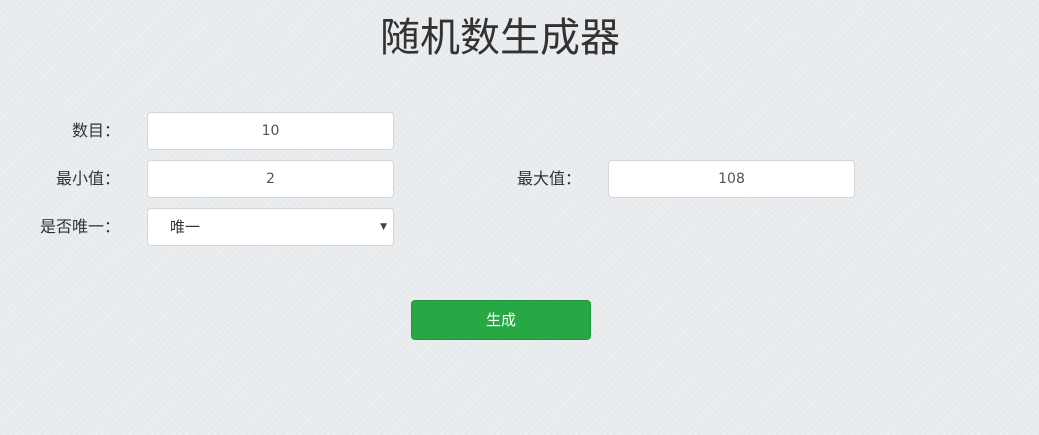 The image size is (1039, 435). What do you see at coordinates (270, 131) in the screenshot?
I see `count-input` at bounding box center [270, 131].